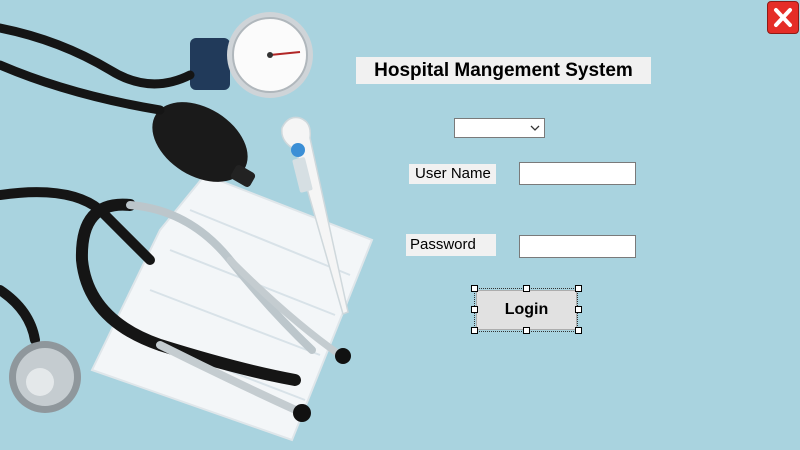 The width and height of the screenshot is (800, 450). I want to click on login-button: Login, so click(526, 310).